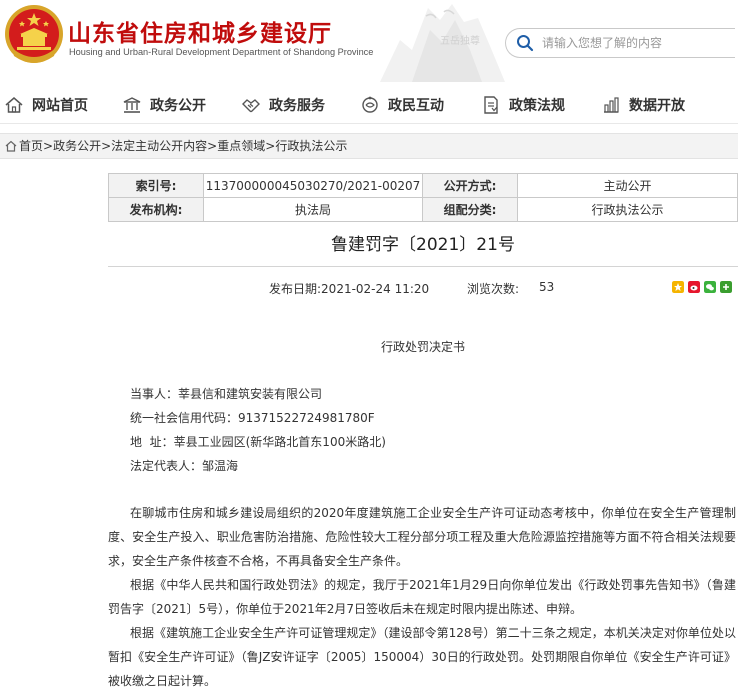  I want to click on meta-value: 行政执法公示, so click(627, 209).